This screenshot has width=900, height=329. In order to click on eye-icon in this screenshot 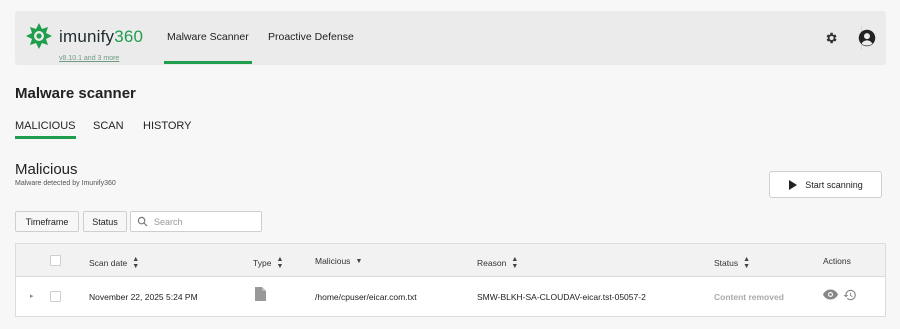, I will do `click(830, 295)`.